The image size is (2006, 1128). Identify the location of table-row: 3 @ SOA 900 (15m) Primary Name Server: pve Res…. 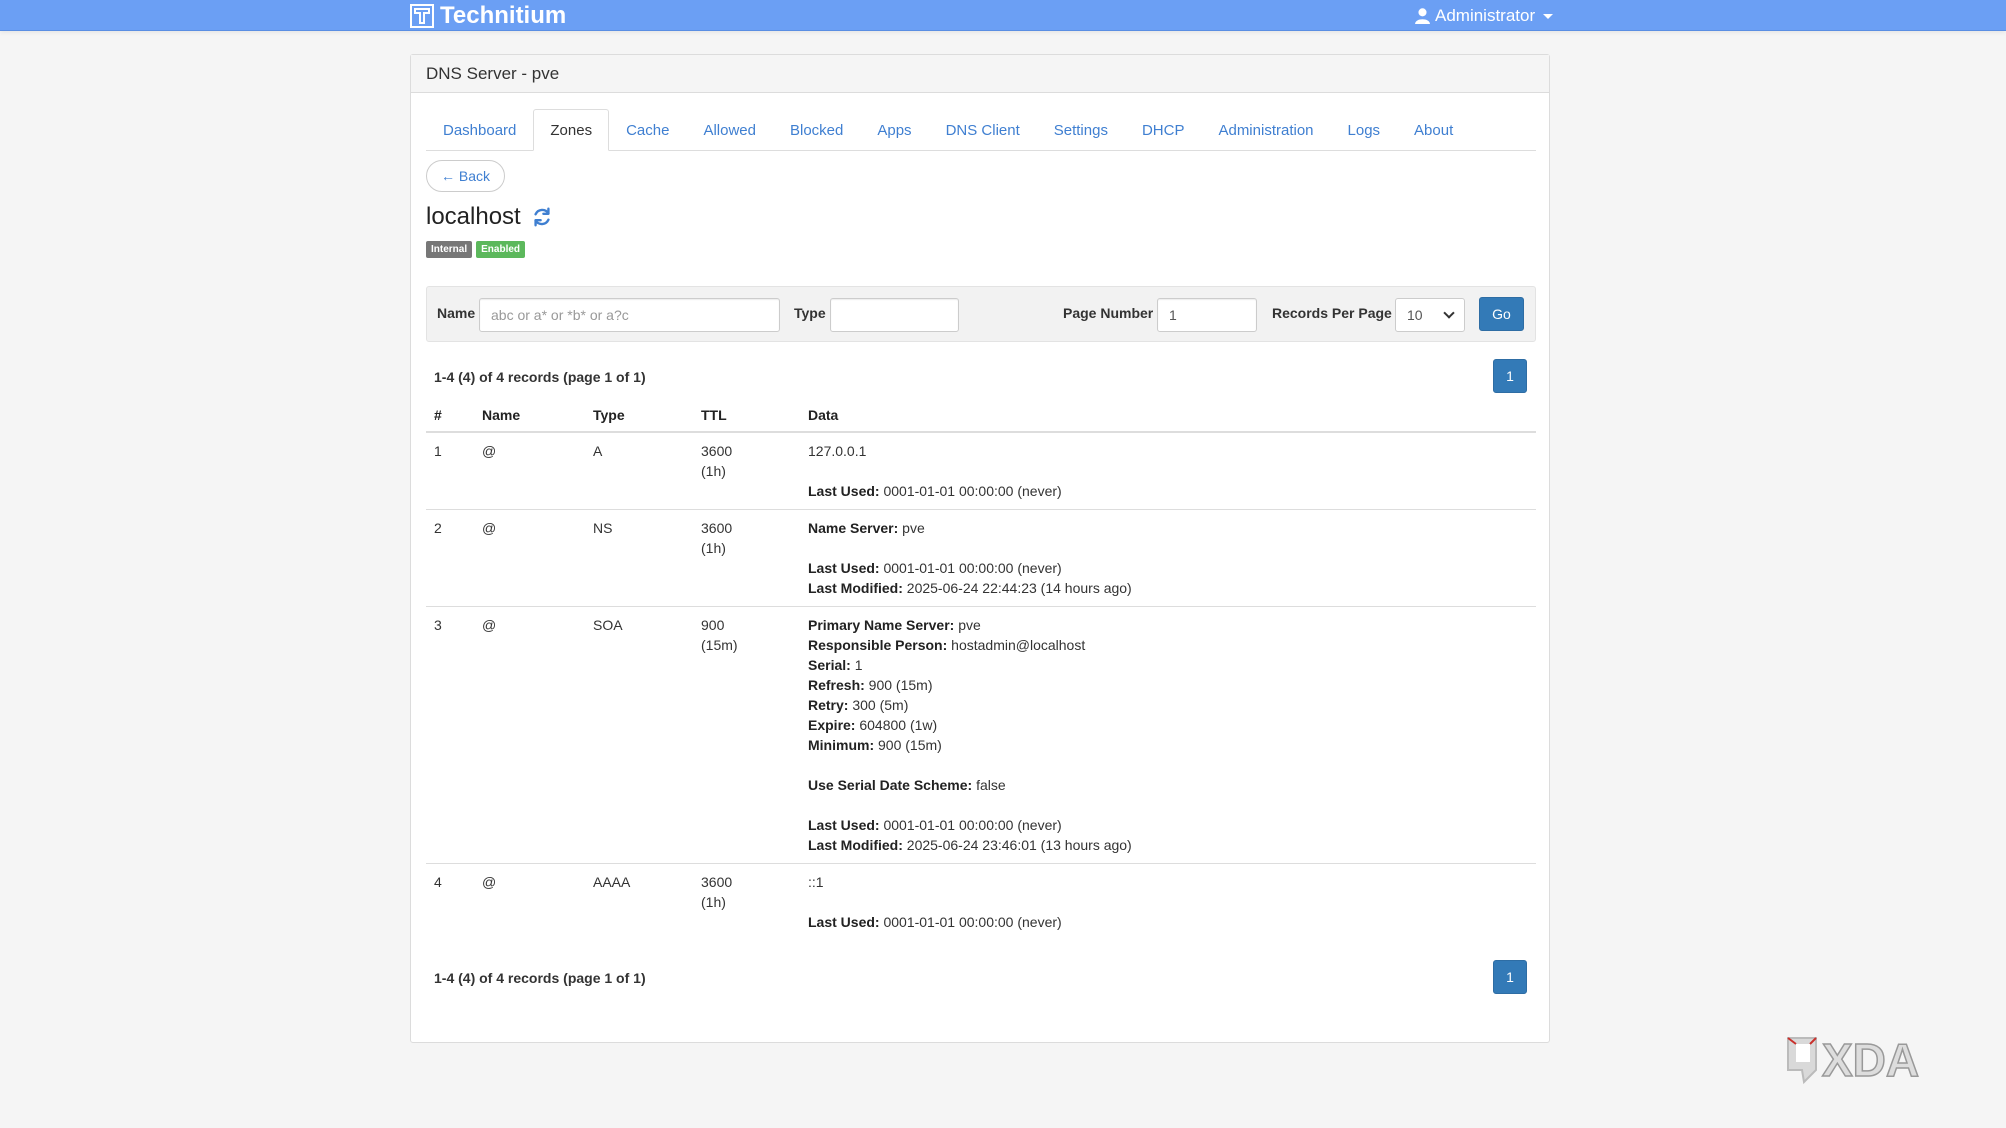
(981, 735).